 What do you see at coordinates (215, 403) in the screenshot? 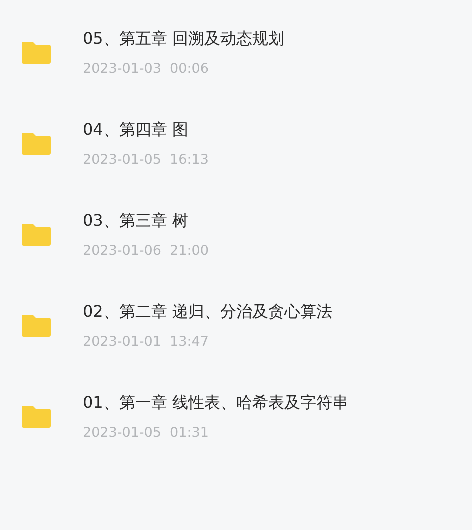
I see `folder-name: 01、第一章 线性表、哈希表及字符串` at bounding box center [215, 403].